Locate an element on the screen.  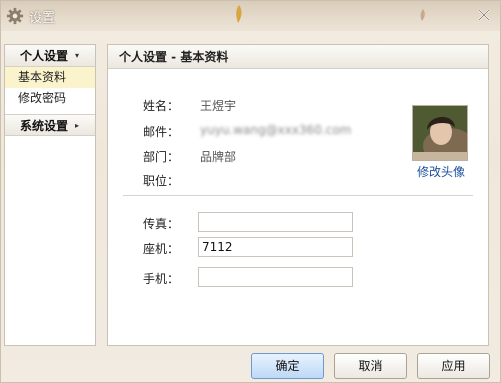
close-icon is located at coordinates (484, 15).